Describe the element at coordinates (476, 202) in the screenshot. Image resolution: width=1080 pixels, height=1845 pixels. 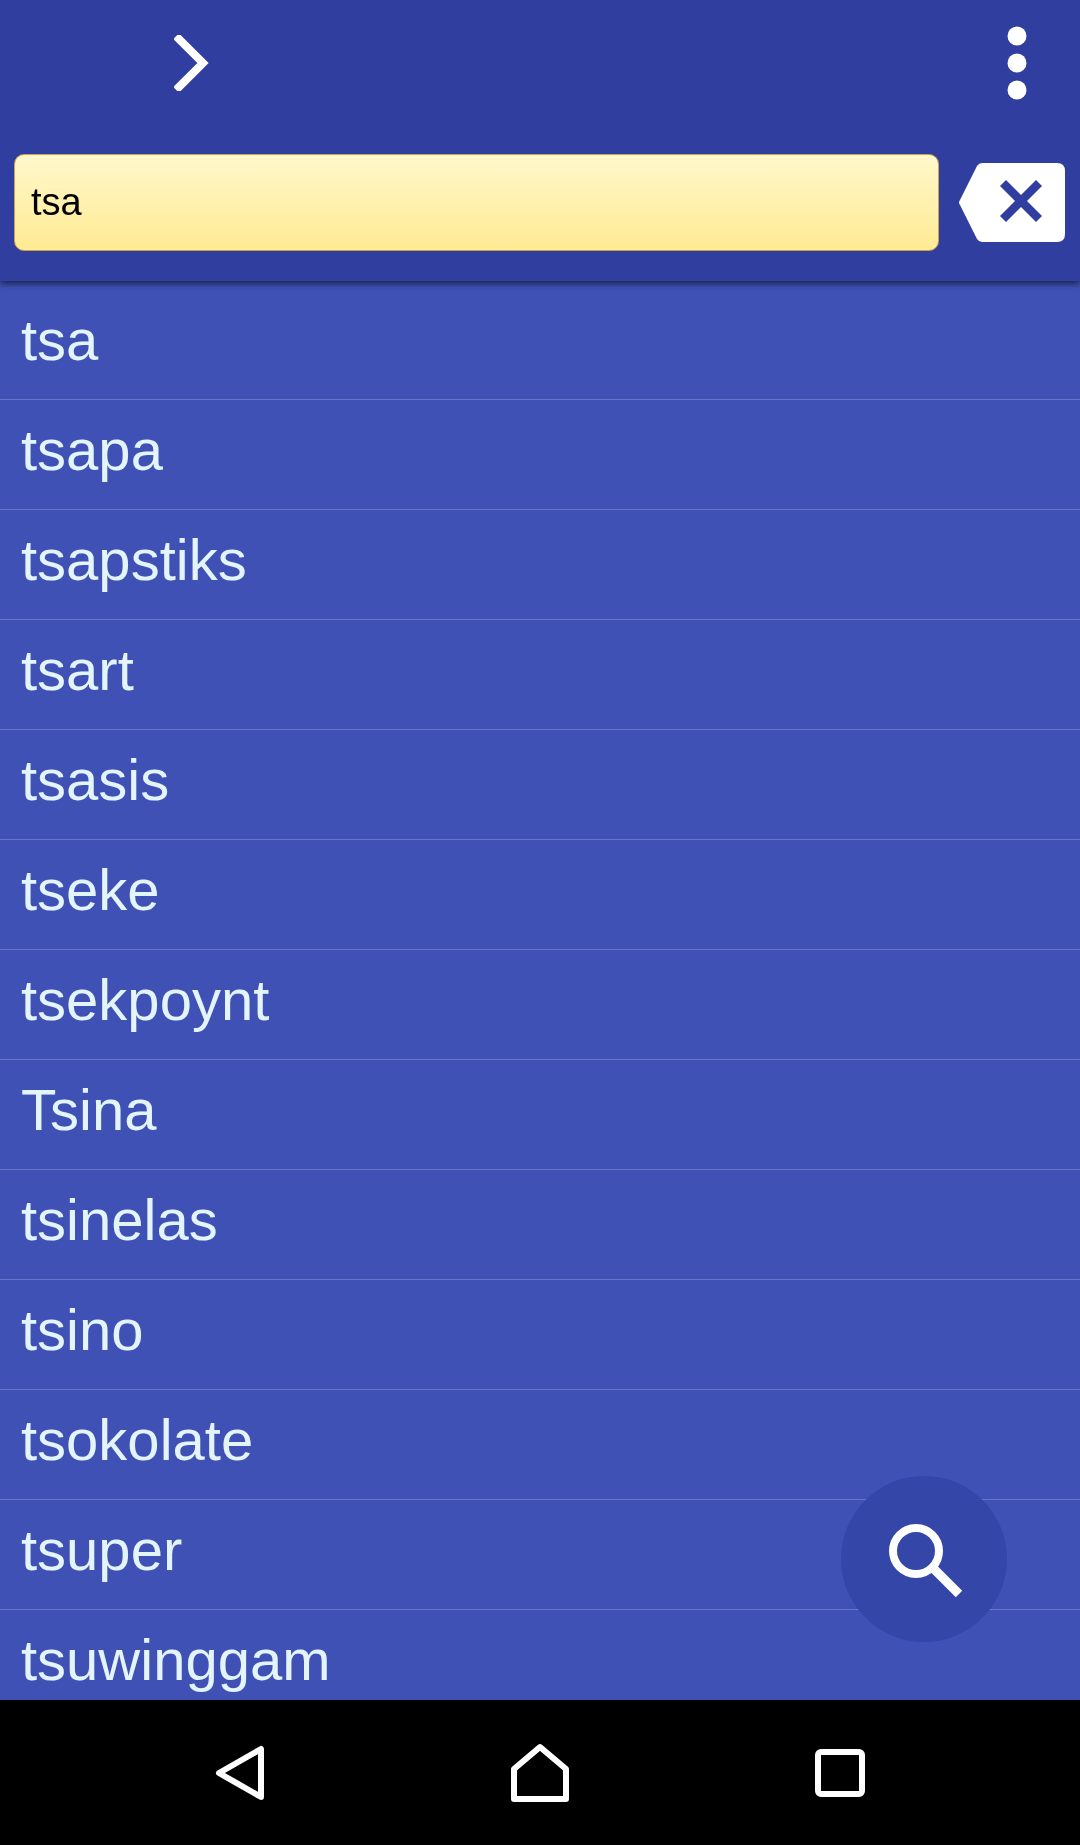
I see `search-field: tsa` at that location.